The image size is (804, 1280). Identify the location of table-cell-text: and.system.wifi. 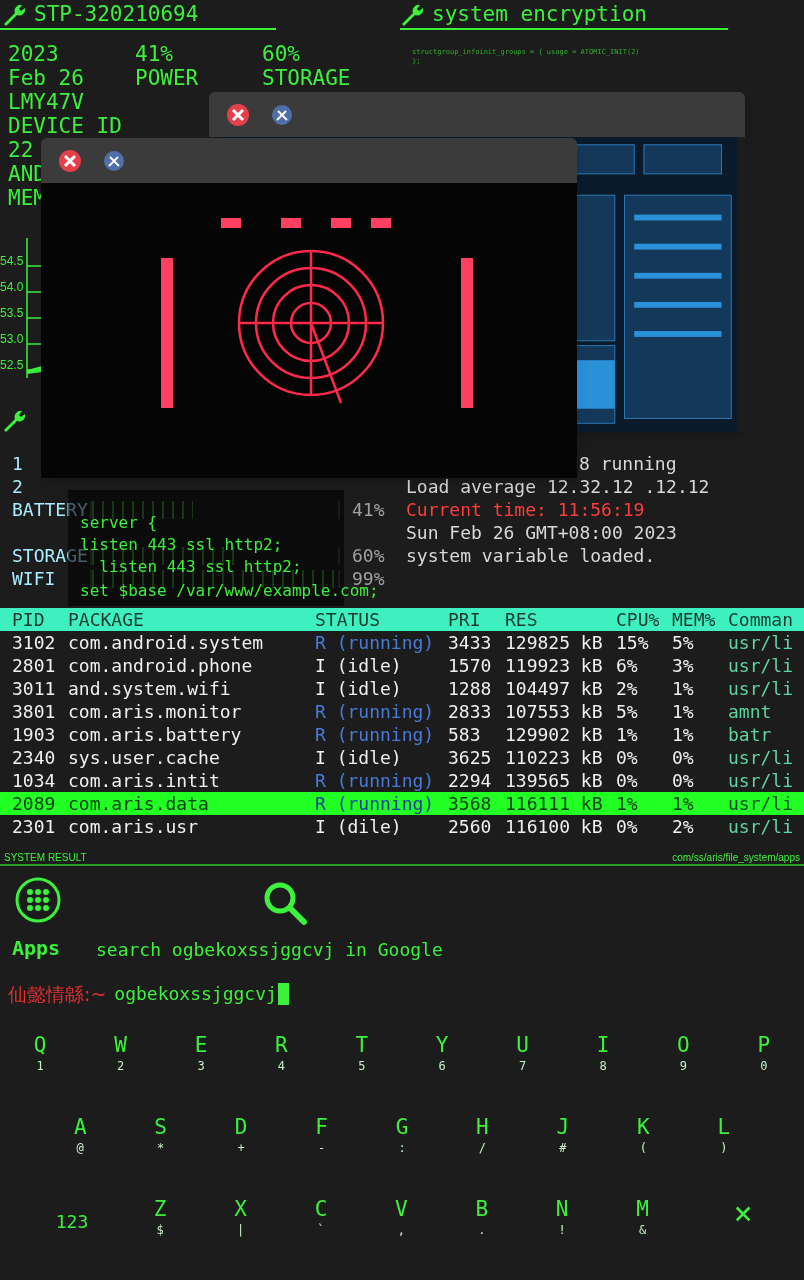
(150, 688).